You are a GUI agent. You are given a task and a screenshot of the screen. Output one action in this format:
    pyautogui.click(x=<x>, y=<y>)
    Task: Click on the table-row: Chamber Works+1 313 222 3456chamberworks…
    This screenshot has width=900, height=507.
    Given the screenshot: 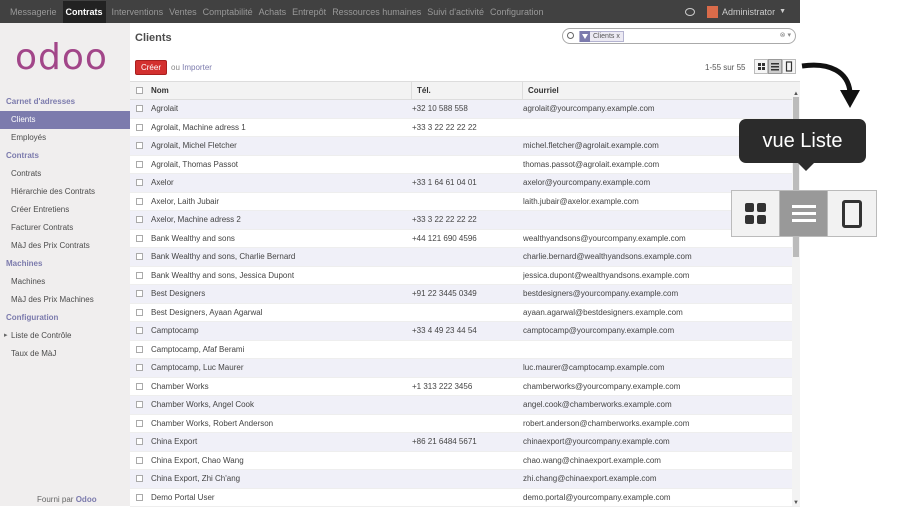 What is the action you would take?
    pyautogui.click(x=465, y=387)
    